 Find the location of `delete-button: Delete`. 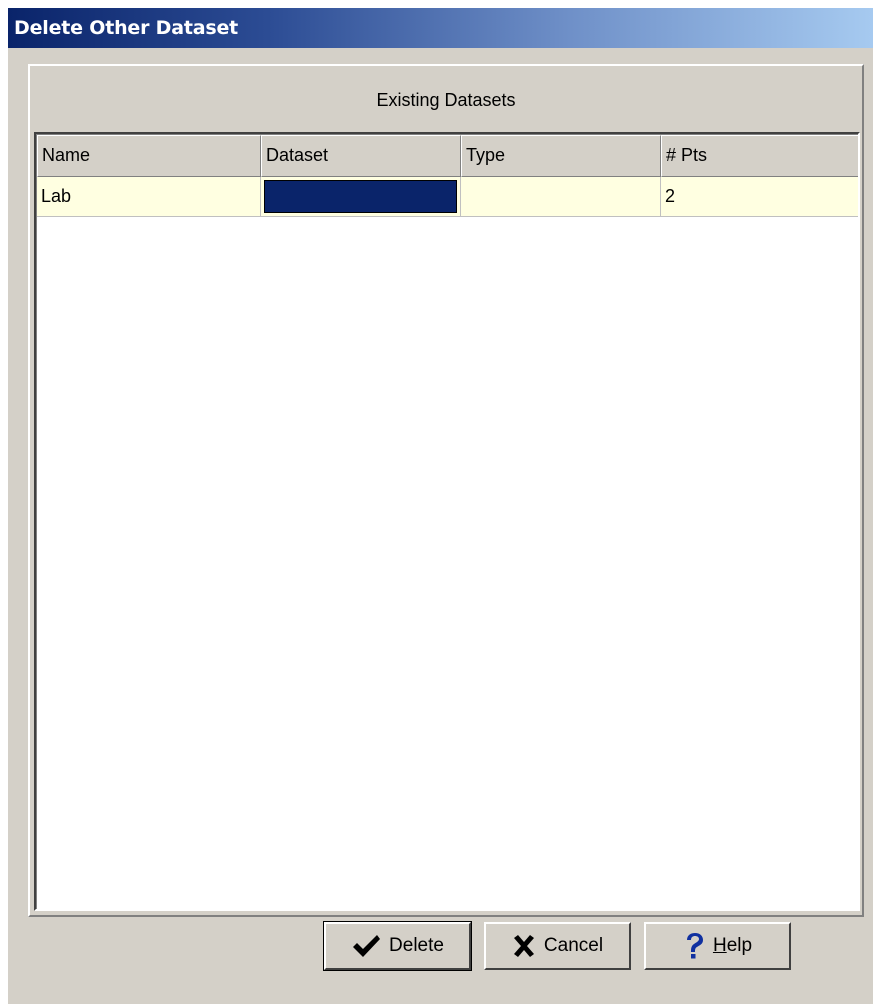

delete-button: Delete is located at coordinates (397, 946).